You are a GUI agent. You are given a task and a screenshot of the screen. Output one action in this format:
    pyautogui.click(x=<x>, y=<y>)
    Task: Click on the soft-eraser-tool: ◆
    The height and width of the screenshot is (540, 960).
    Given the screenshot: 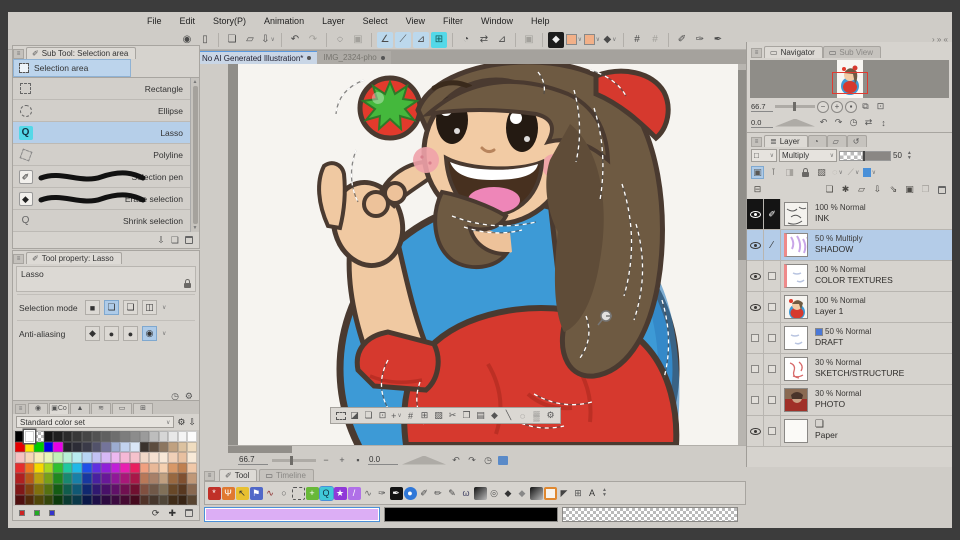 What is the action you would take?
    pyautogui.click(x=522, y=493)
    